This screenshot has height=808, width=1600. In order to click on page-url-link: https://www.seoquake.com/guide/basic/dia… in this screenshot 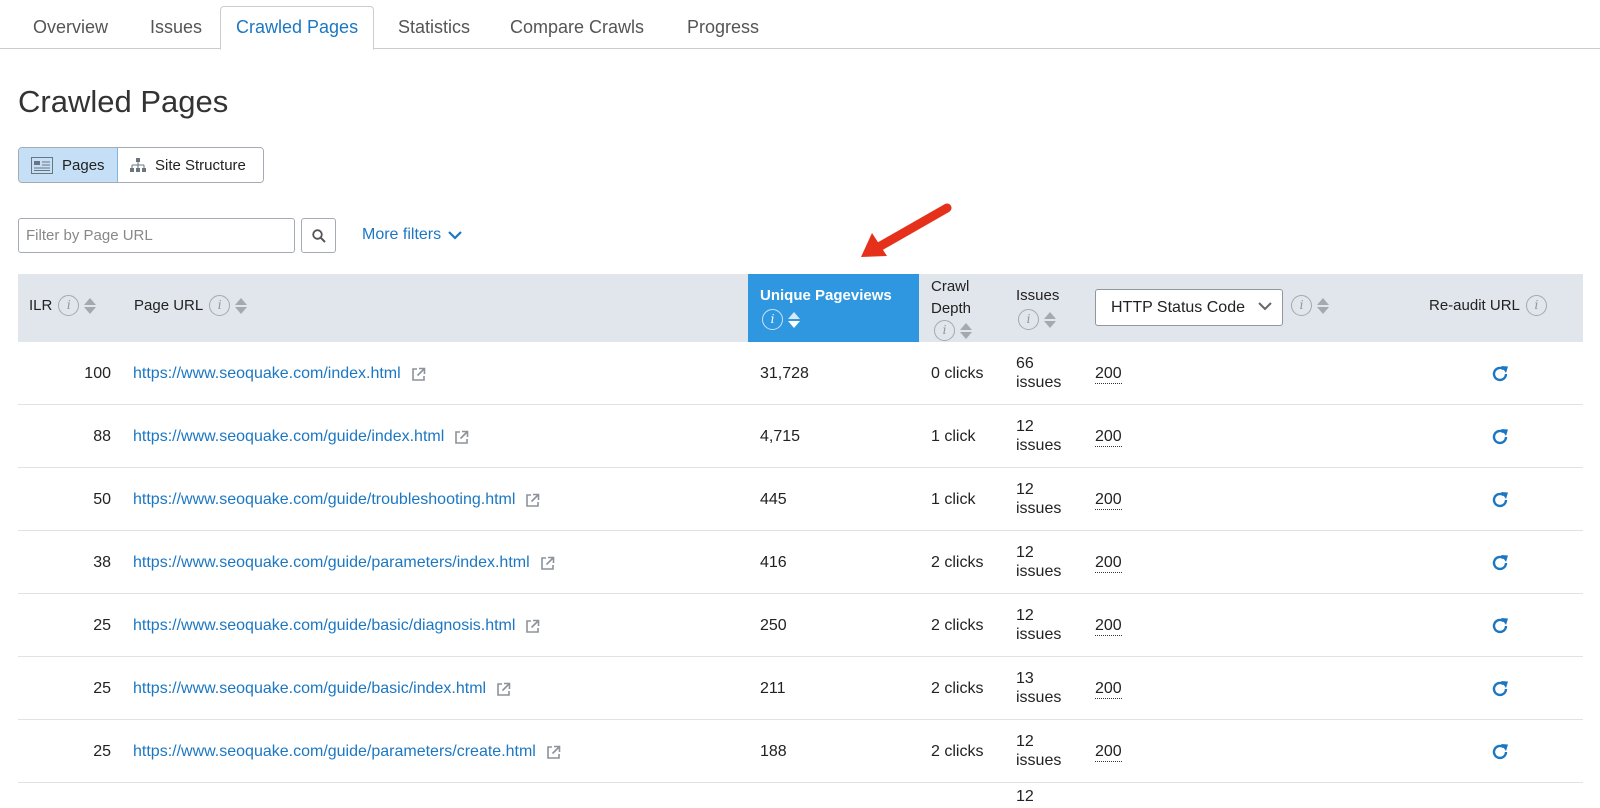, I will do `click(336, 626)`.